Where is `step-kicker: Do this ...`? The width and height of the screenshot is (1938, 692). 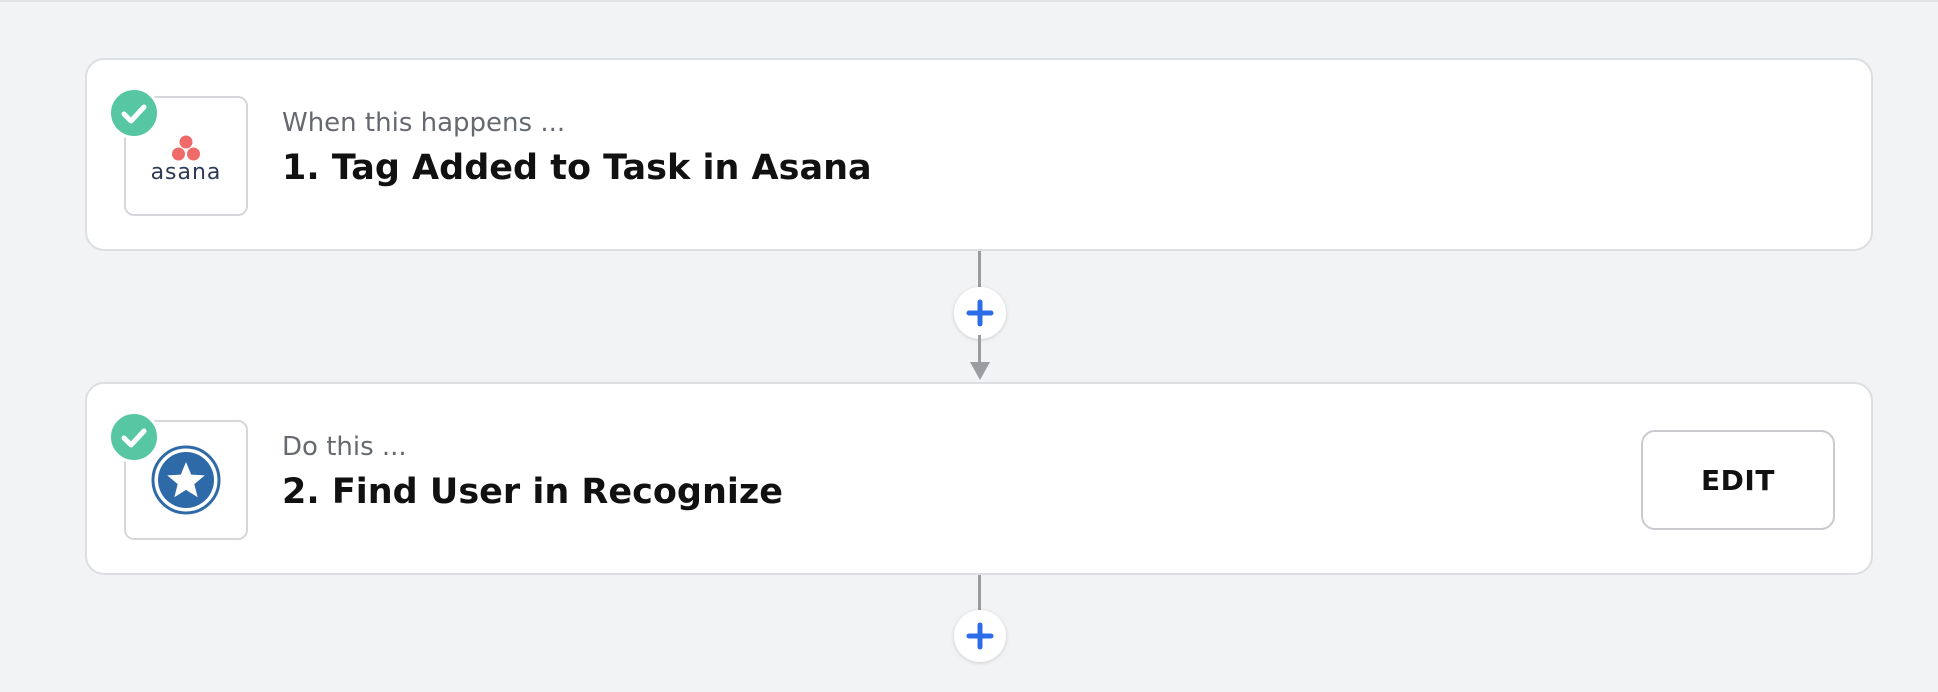
step-kicker: Do this ... is located at coordinates (344, 447).